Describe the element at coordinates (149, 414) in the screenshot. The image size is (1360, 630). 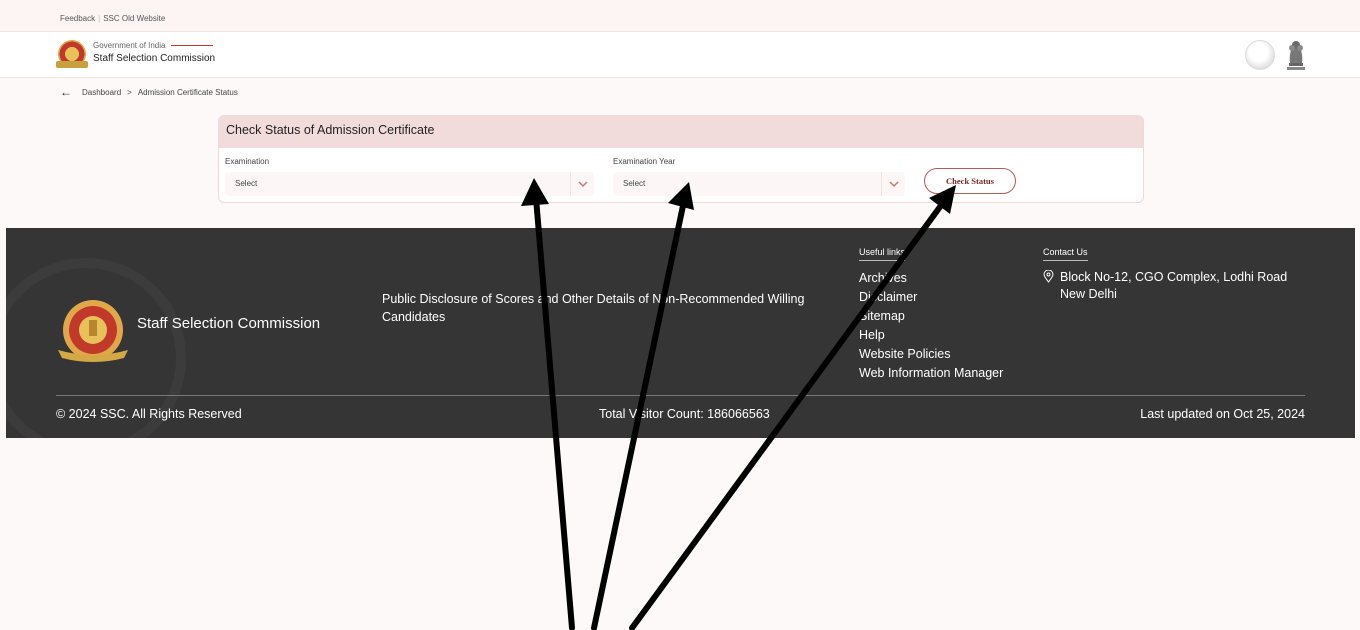
I see `copyright-text: © 2024 SSC. All Rights Reserved` at that location.